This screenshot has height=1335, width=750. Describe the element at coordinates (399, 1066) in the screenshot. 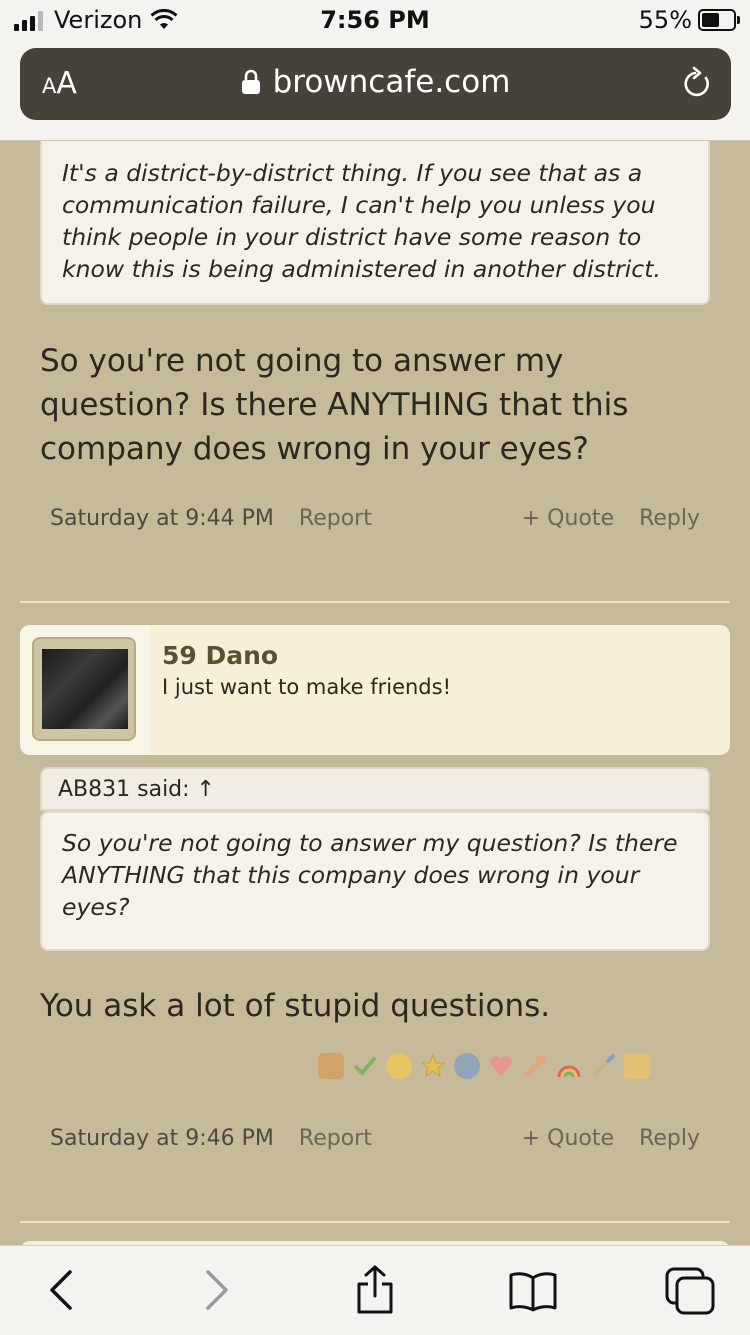

I see `grin-icon` at that location.